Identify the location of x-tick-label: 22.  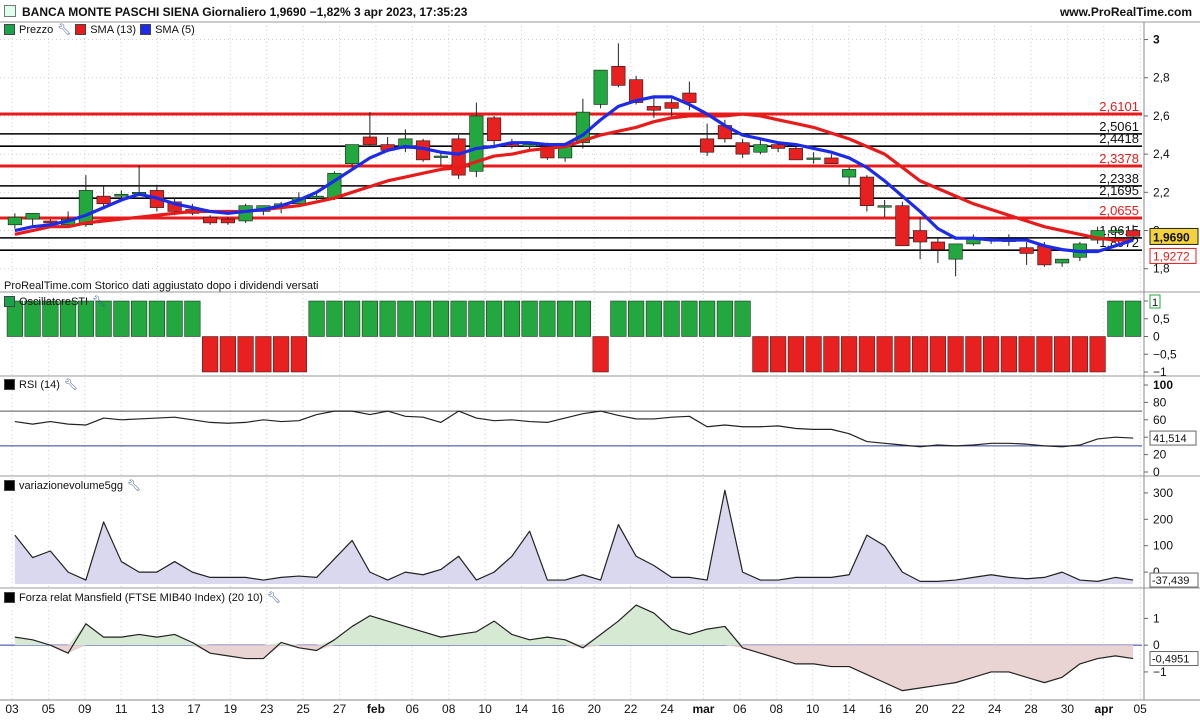
(631, 709).